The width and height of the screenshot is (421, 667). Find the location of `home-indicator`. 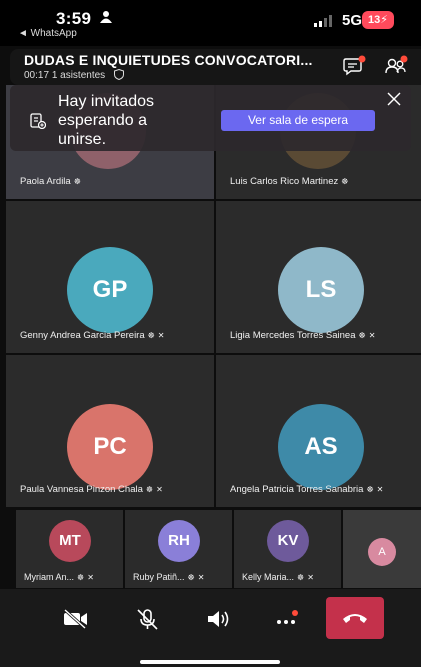

home-indicator is located at coordinates (210, 662).